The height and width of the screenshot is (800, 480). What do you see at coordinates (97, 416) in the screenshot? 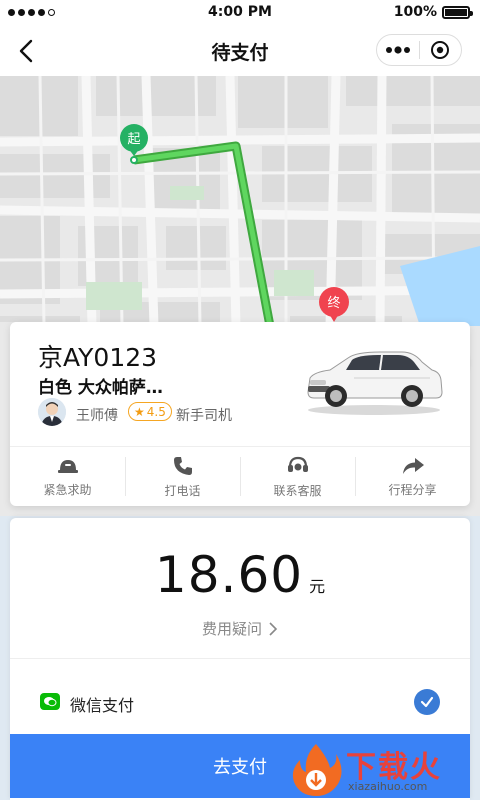
I see `driver-name: 王师傅` at bounding box center [97, 416].